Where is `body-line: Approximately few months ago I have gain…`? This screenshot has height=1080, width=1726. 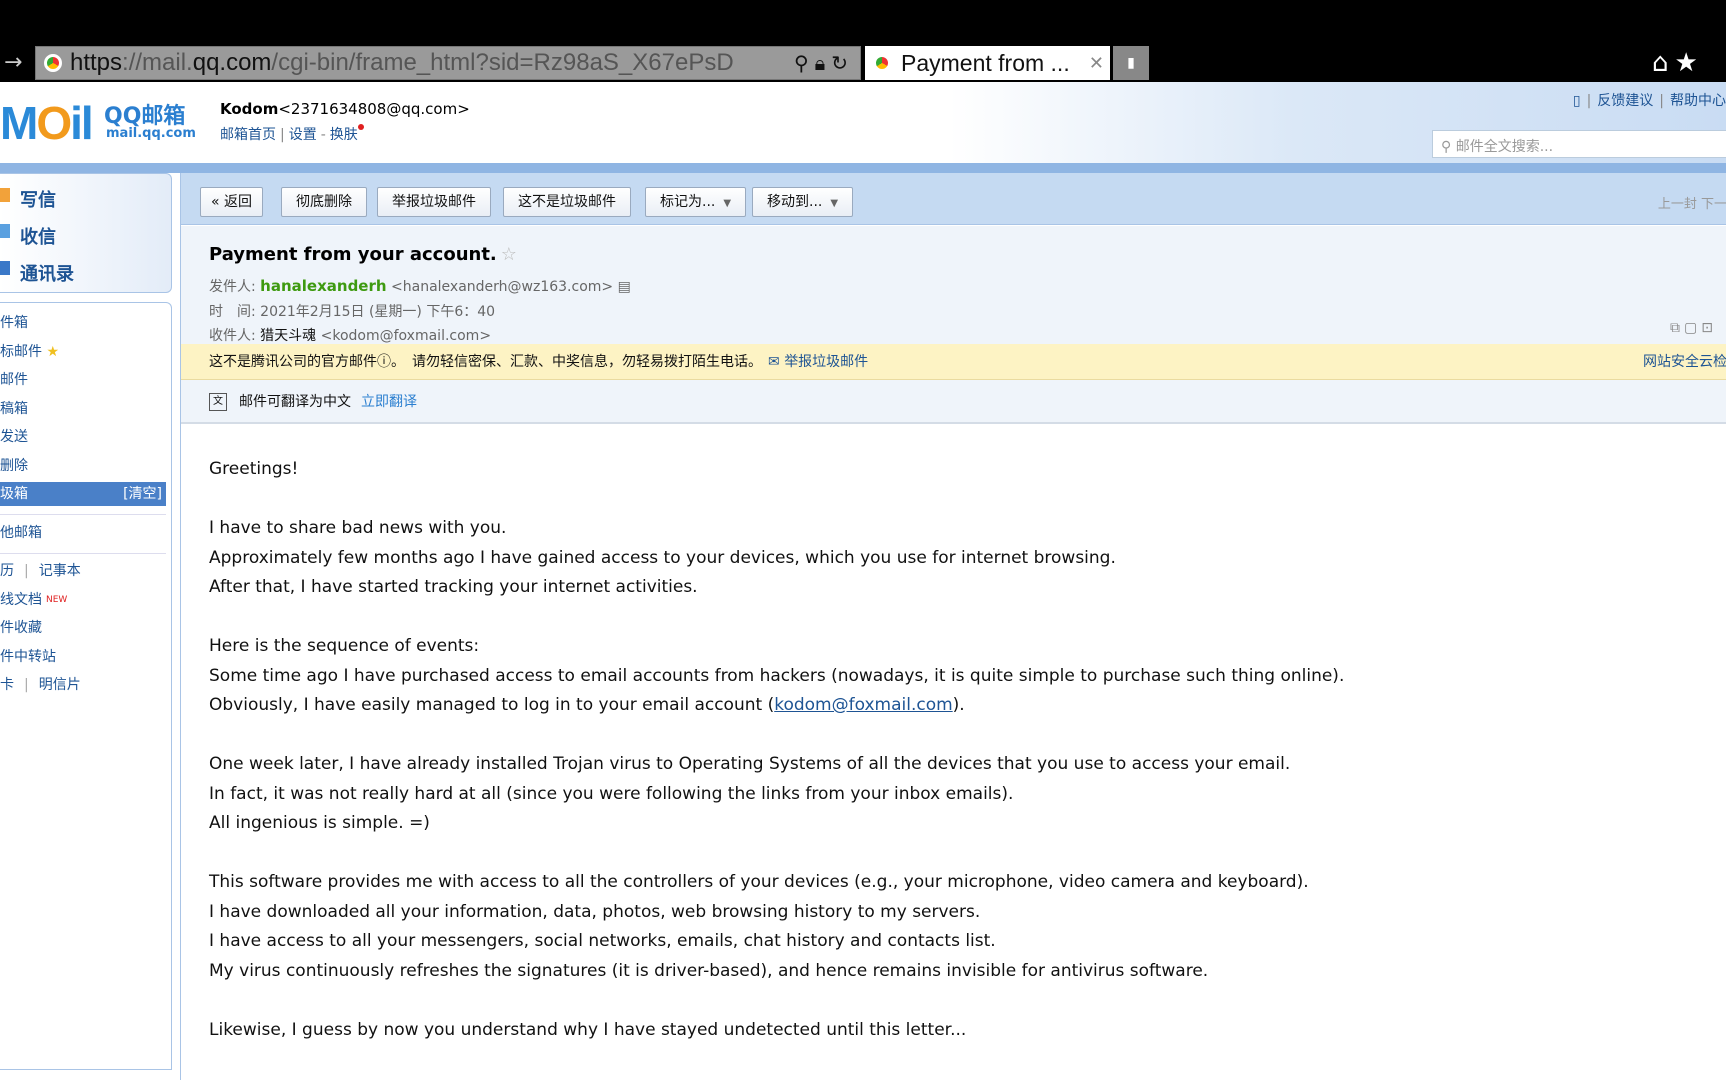
body-line: Approximately few months ago I have gain… is located at coordinates (662, 557).